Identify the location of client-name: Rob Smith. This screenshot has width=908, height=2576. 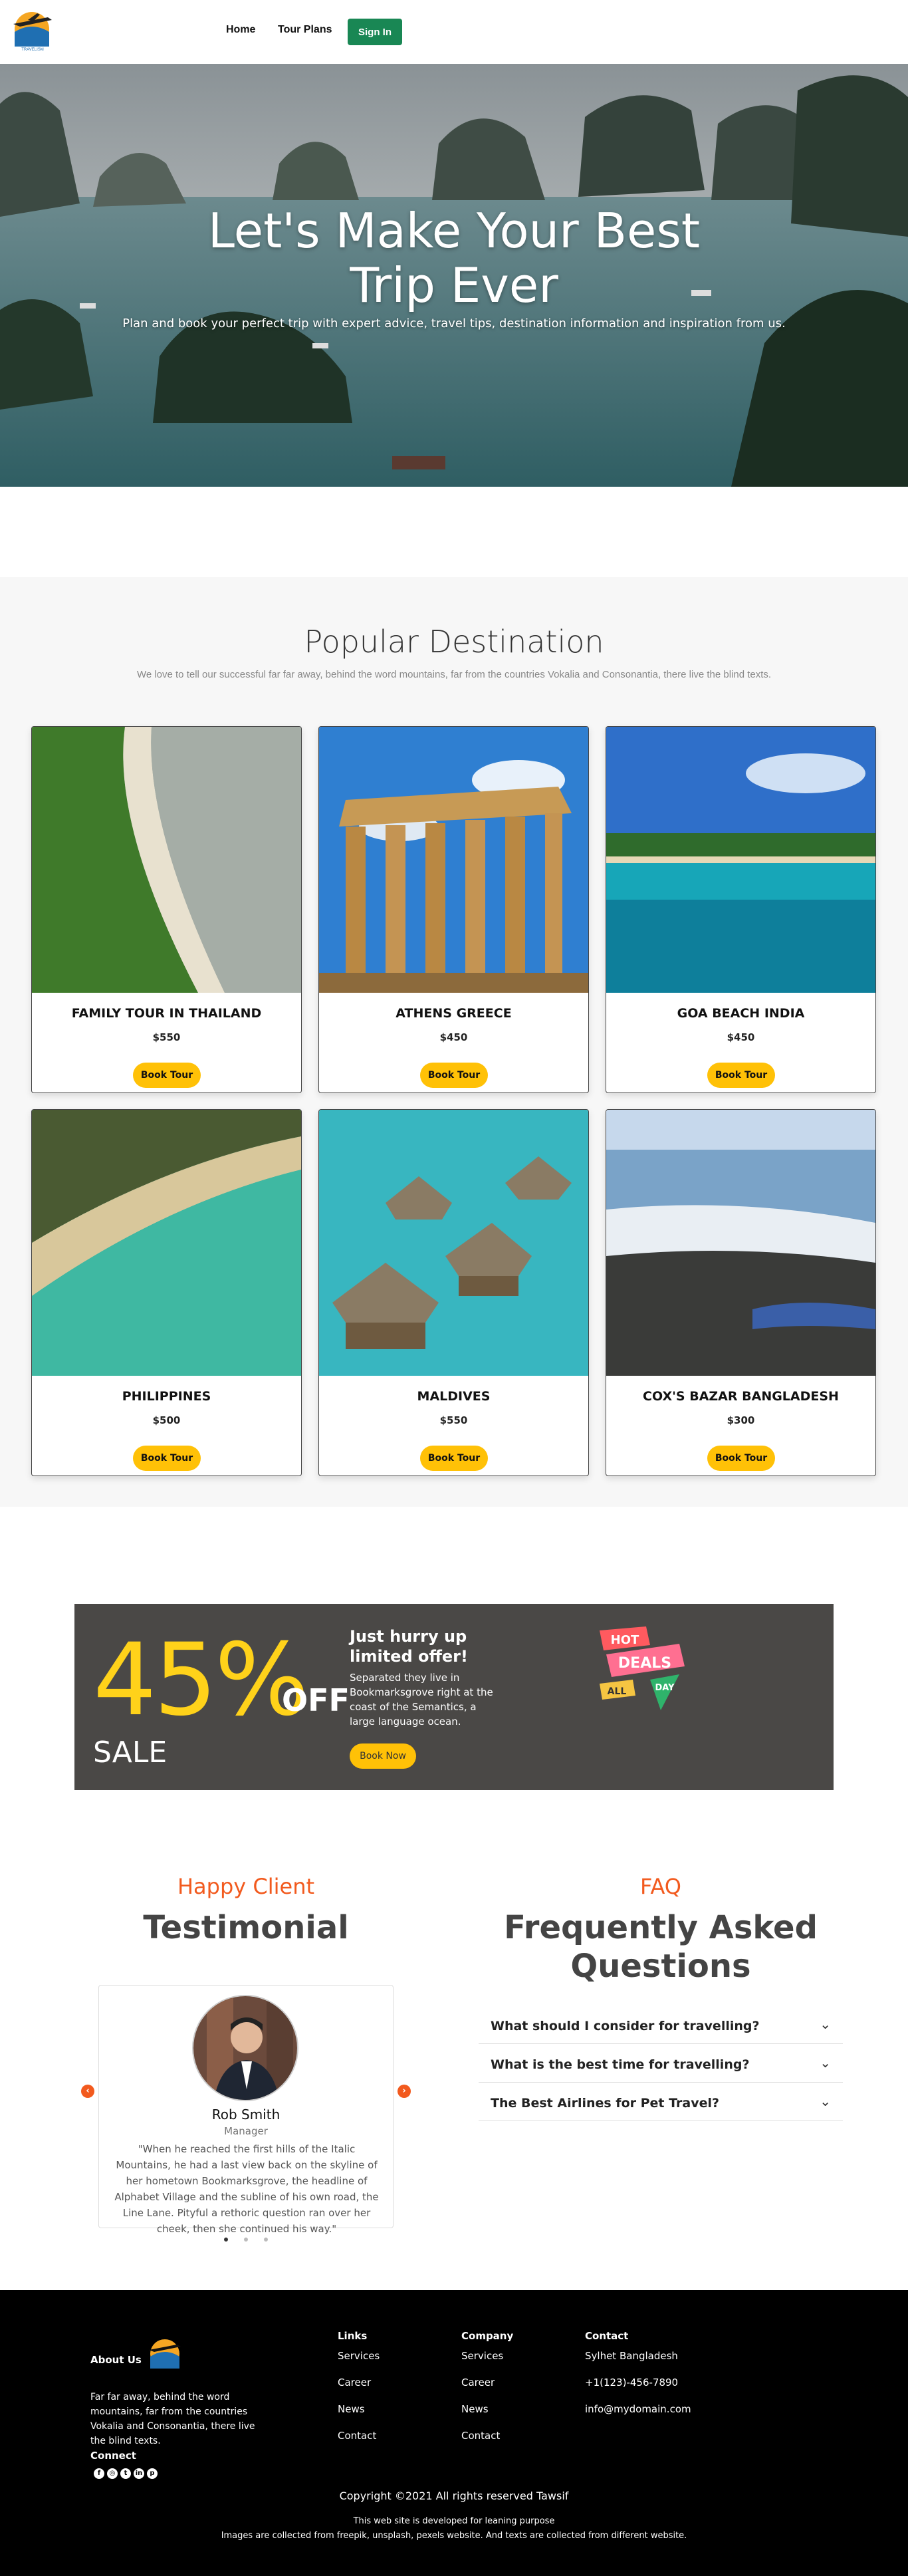
(246, 2115).